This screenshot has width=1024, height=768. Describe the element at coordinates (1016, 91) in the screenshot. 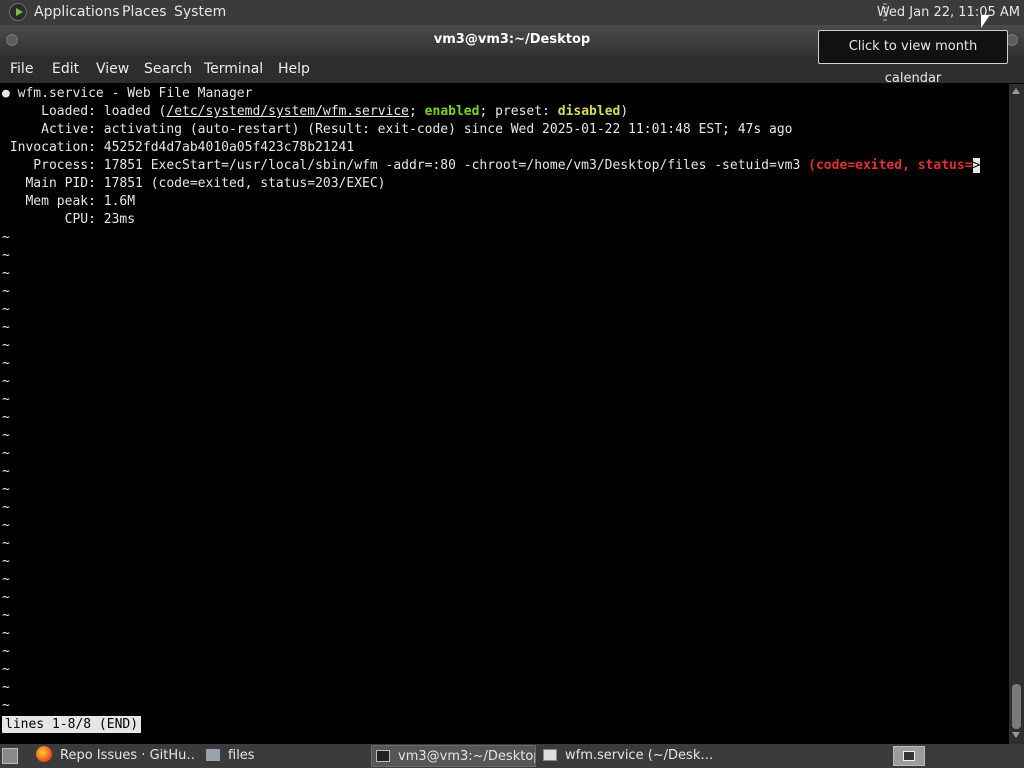

I see `scroll-up-icon` at that location.